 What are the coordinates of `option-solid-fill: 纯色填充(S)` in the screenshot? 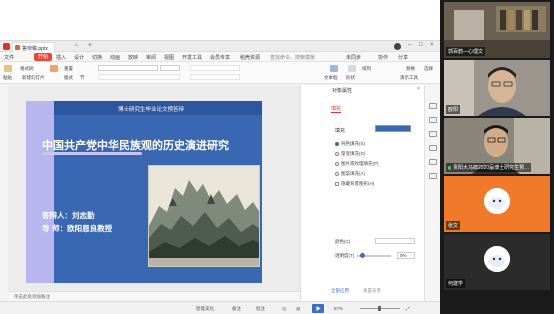 It's located at (350, 144).